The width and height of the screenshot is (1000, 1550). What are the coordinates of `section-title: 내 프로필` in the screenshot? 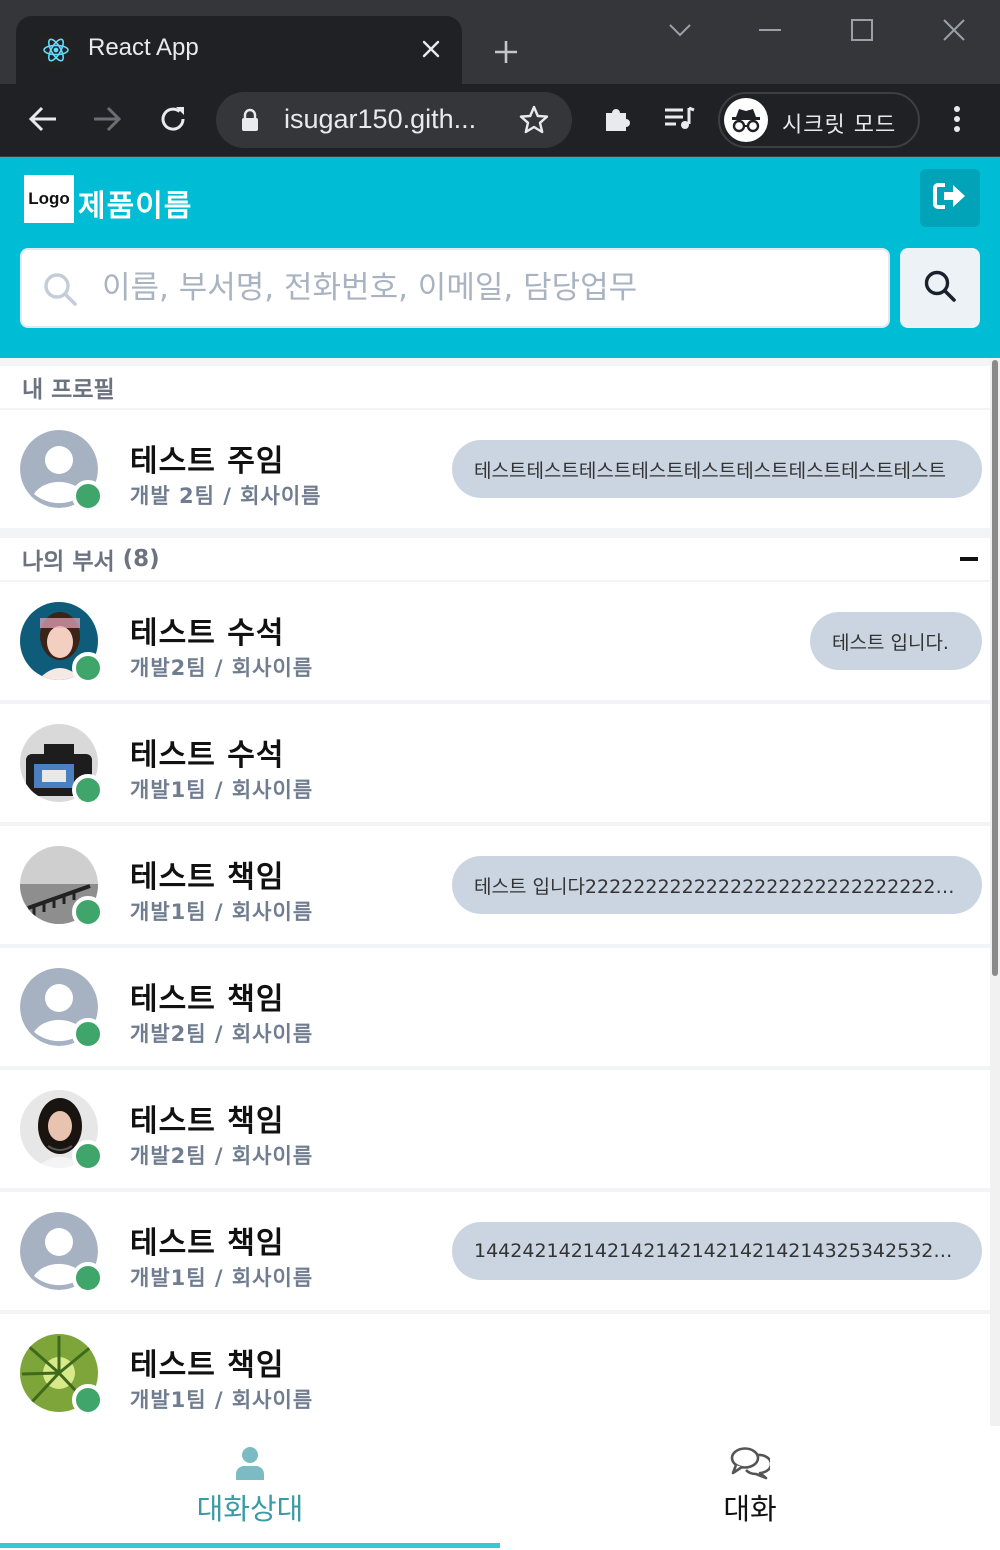 It's located at (68, 390).